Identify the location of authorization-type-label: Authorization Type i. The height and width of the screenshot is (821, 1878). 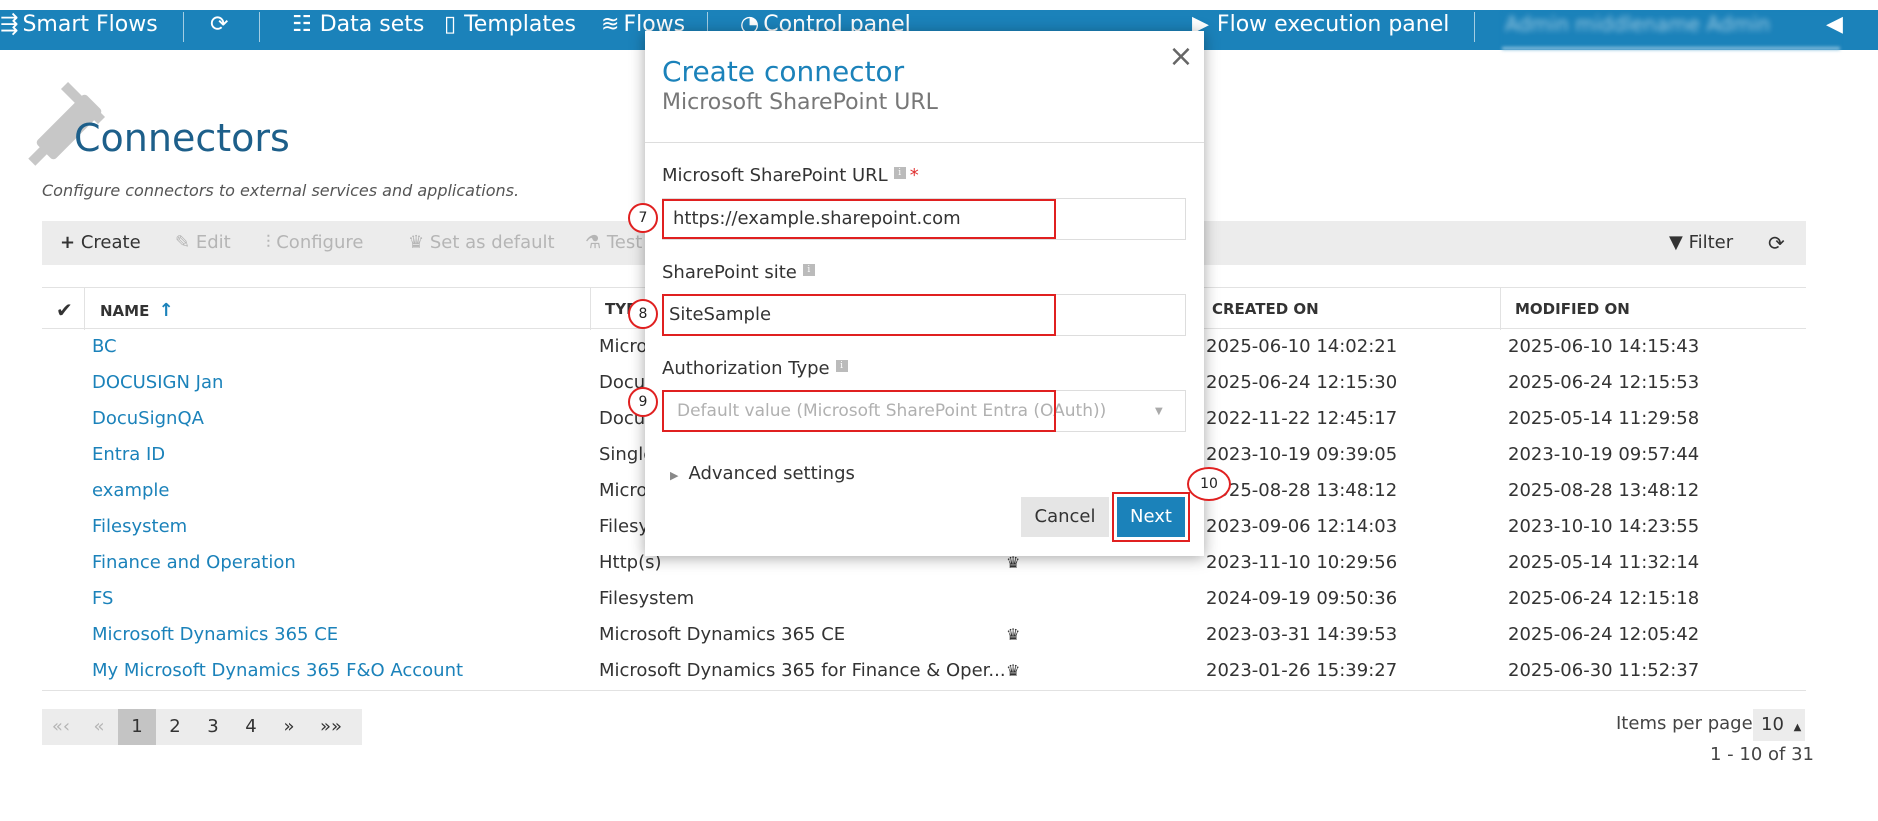
(755, 368).